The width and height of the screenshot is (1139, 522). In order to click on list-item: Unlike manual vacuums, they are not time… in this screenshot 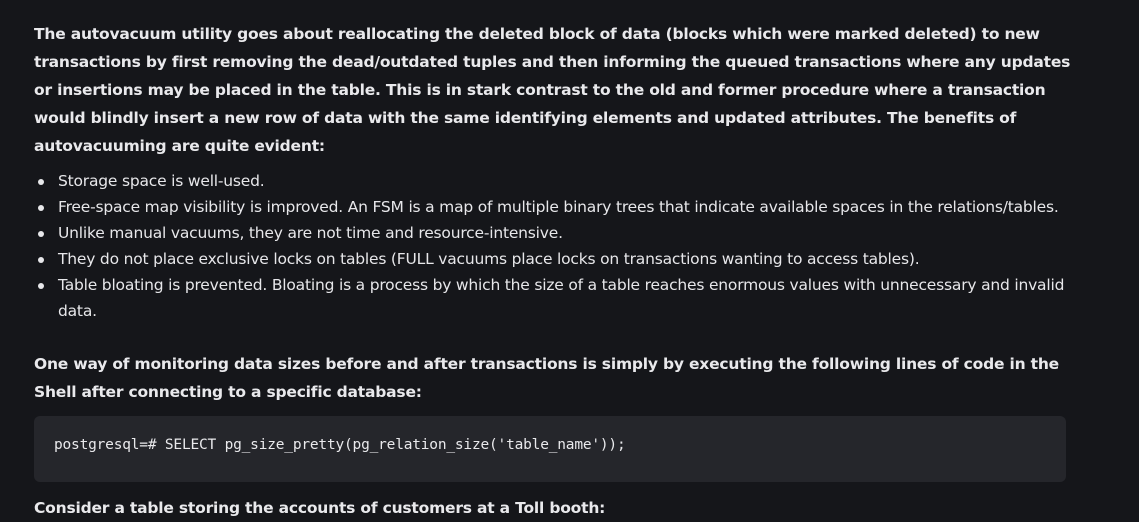, I will do `click(554, 233)`.